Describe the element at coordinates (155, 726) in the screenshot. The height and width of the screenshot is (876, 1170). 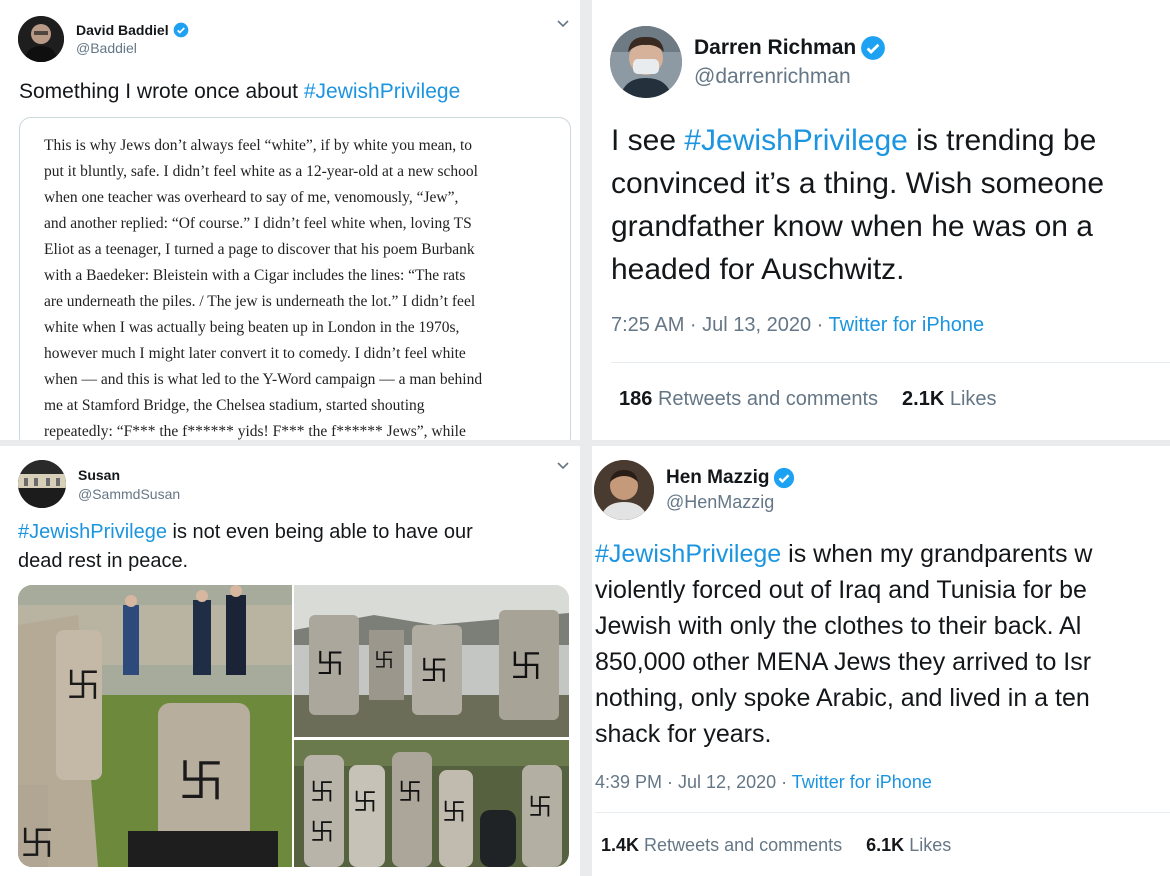
I see `cemetery-photo: 卐 卐 卐` at that location.